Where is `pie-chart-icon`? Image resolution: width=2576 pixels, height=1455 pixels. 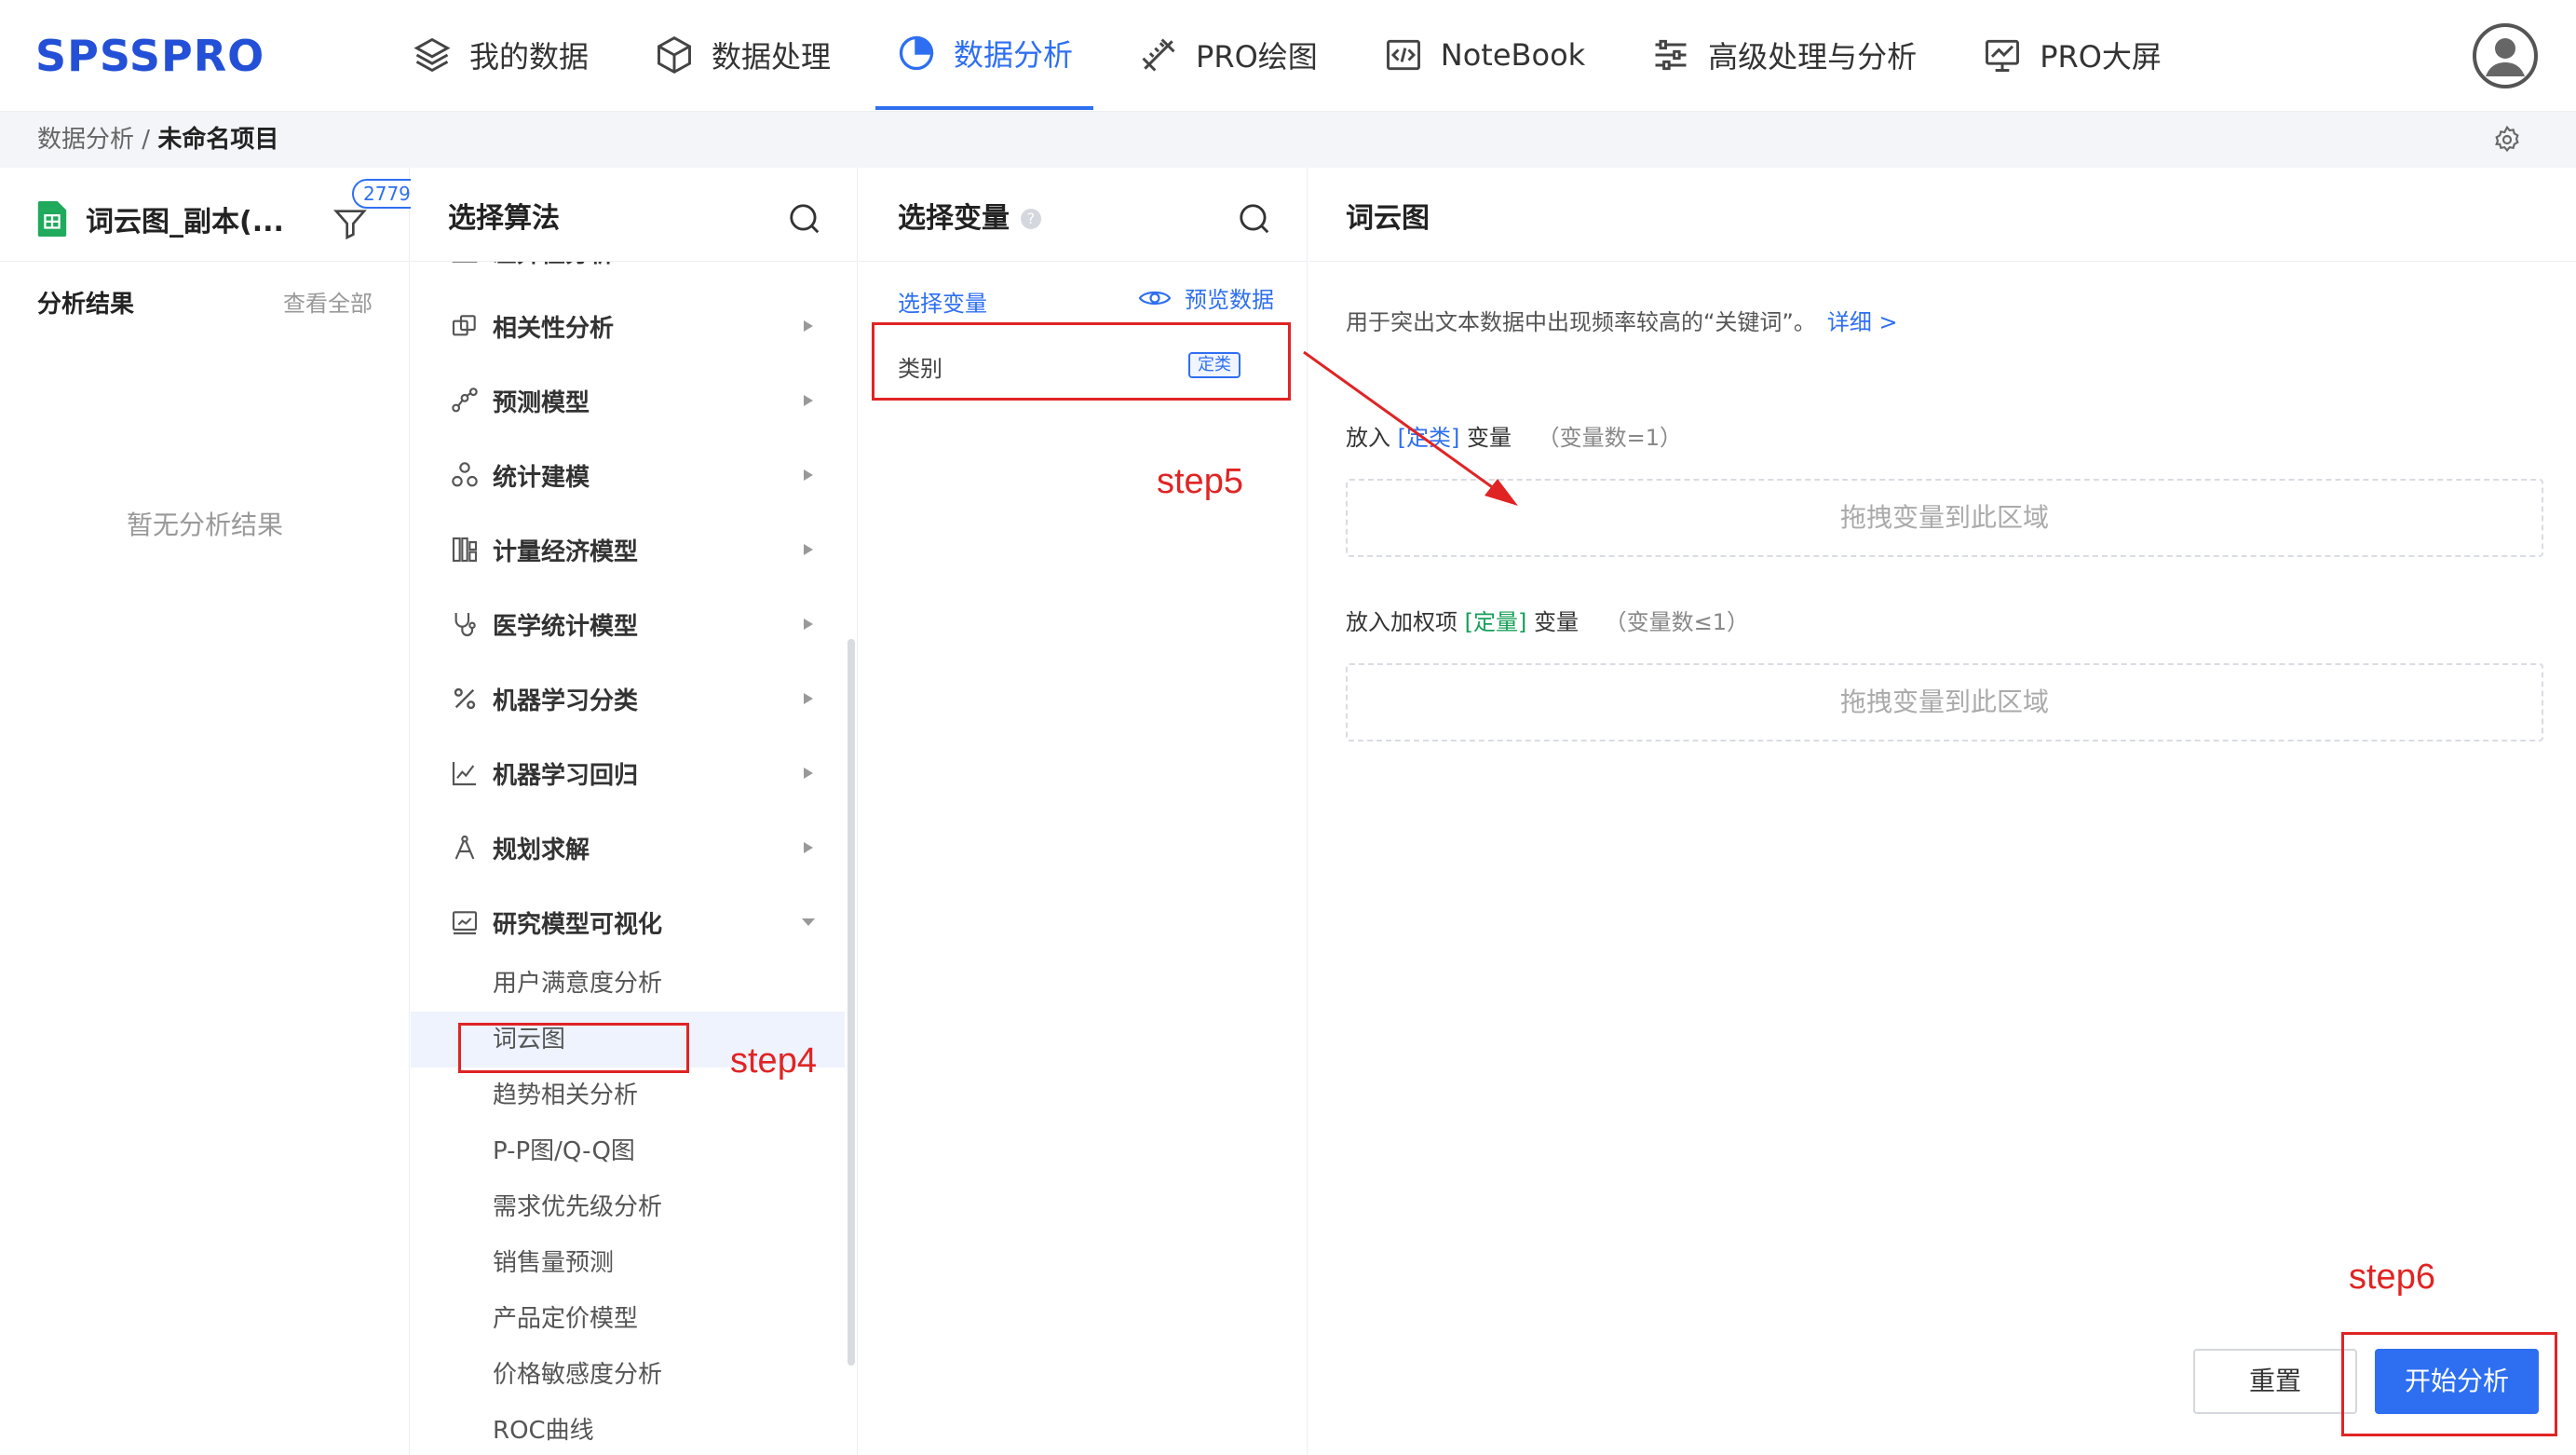
pie-chart-icon is located at coordinates (916, 53).